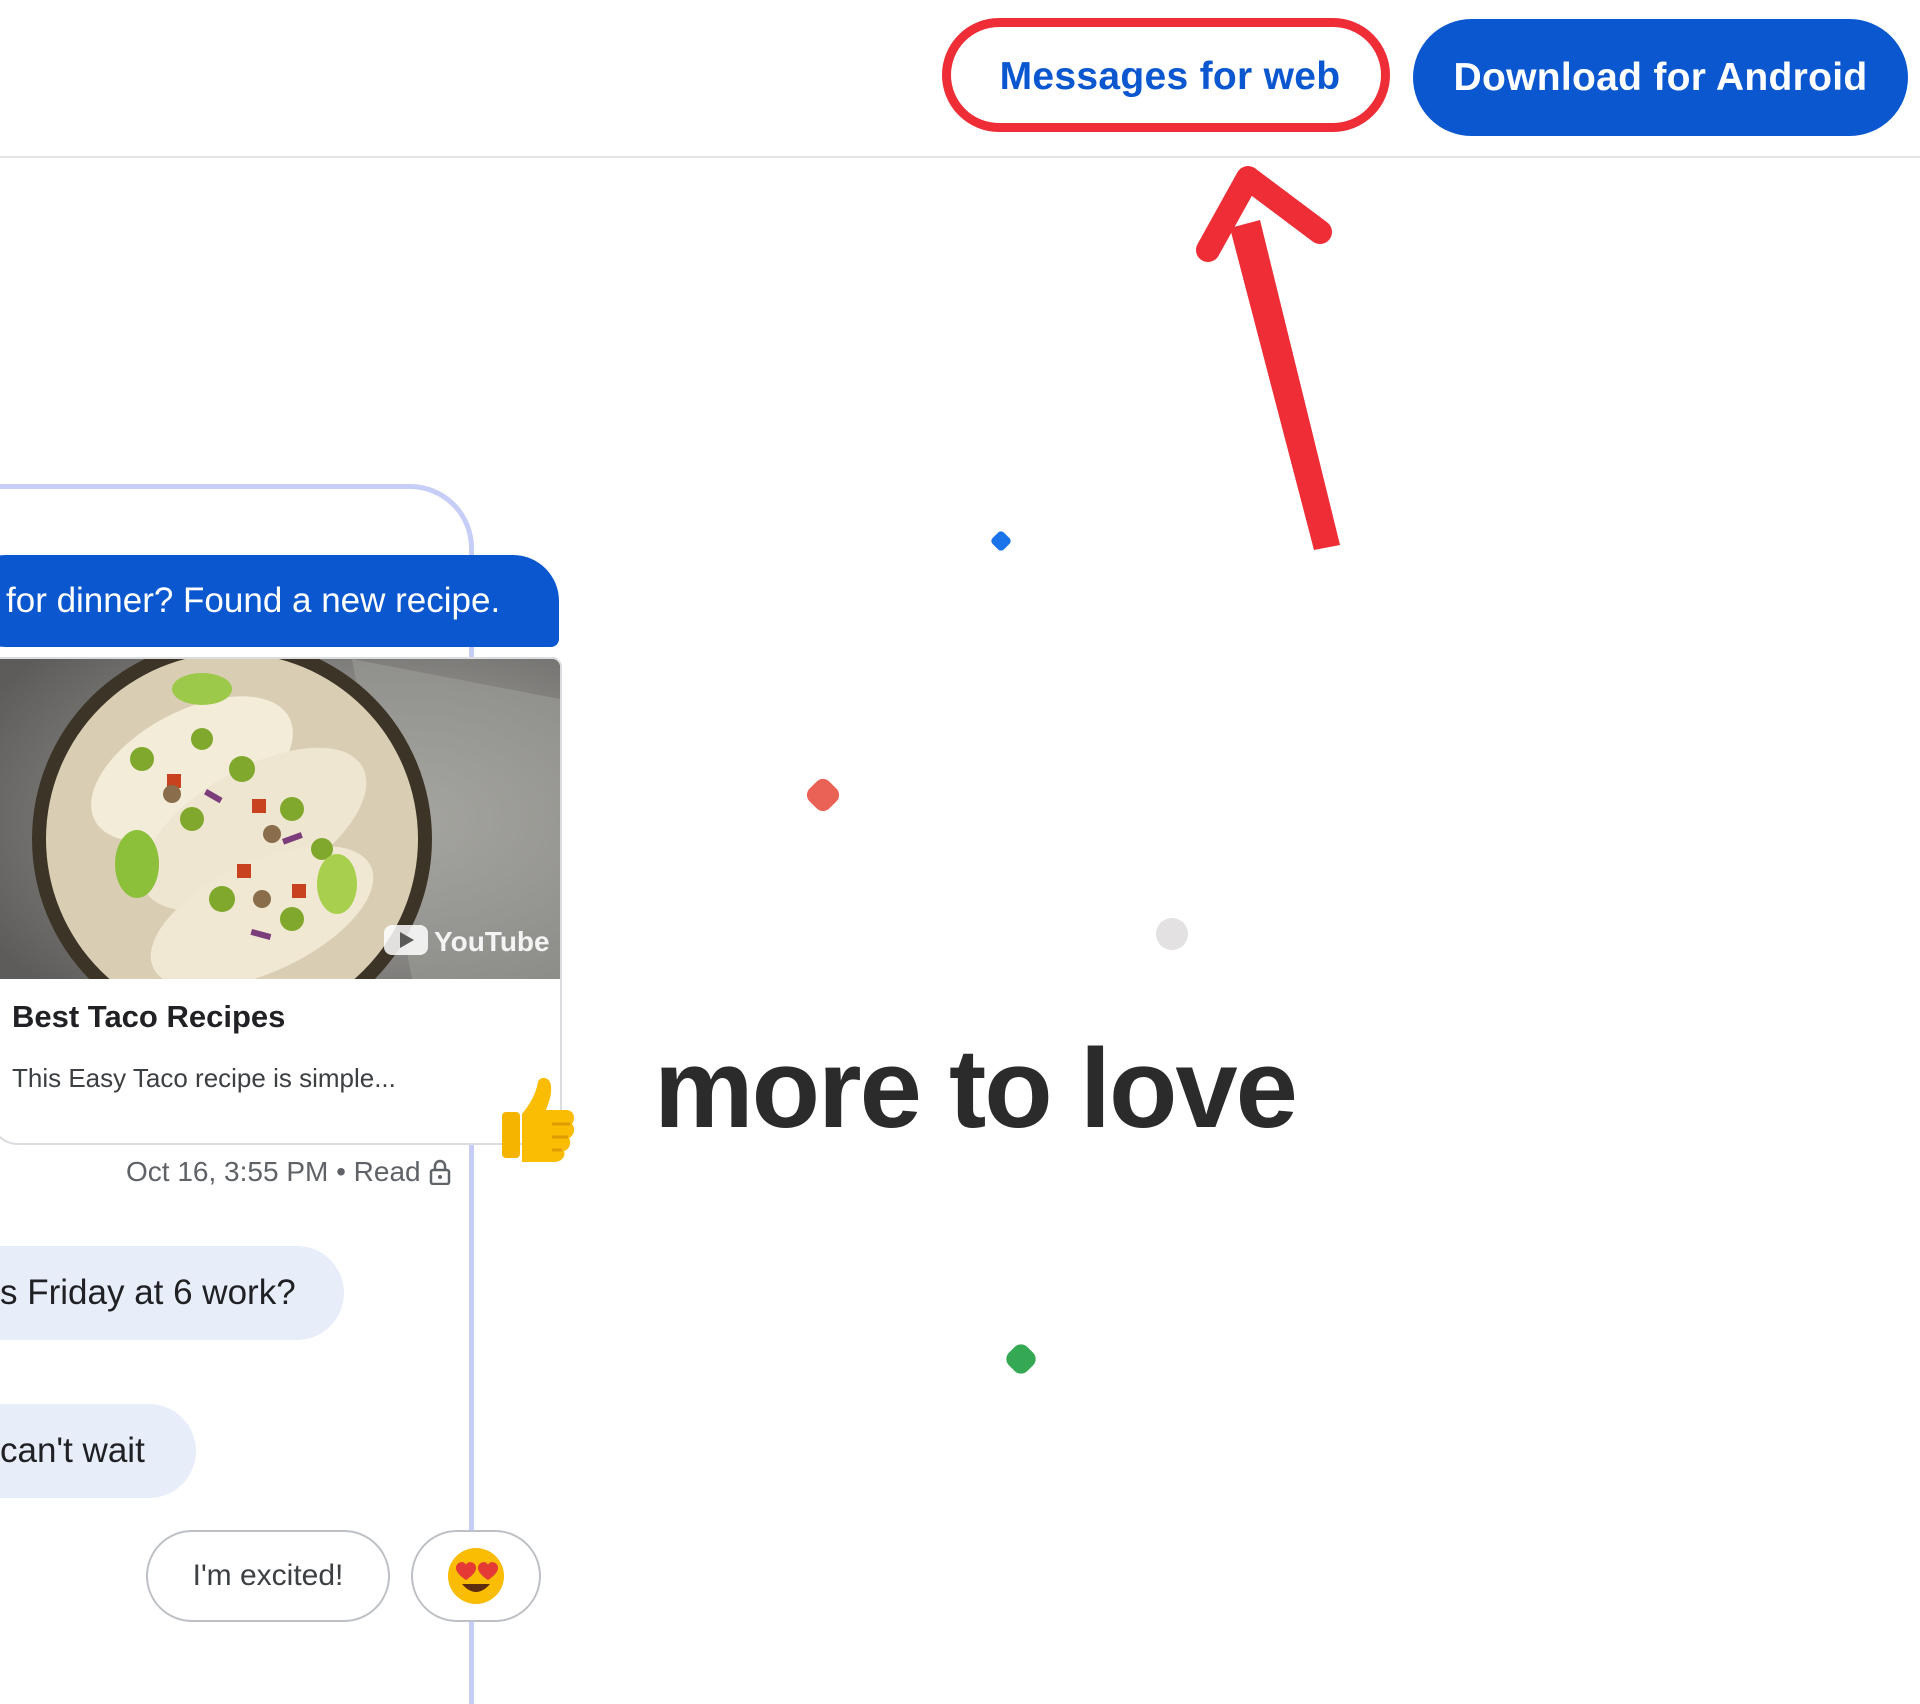 This screenshot has width=1920, height=1704. I want to click on suggested-reply-emoji-chip, so click(476, 1576).